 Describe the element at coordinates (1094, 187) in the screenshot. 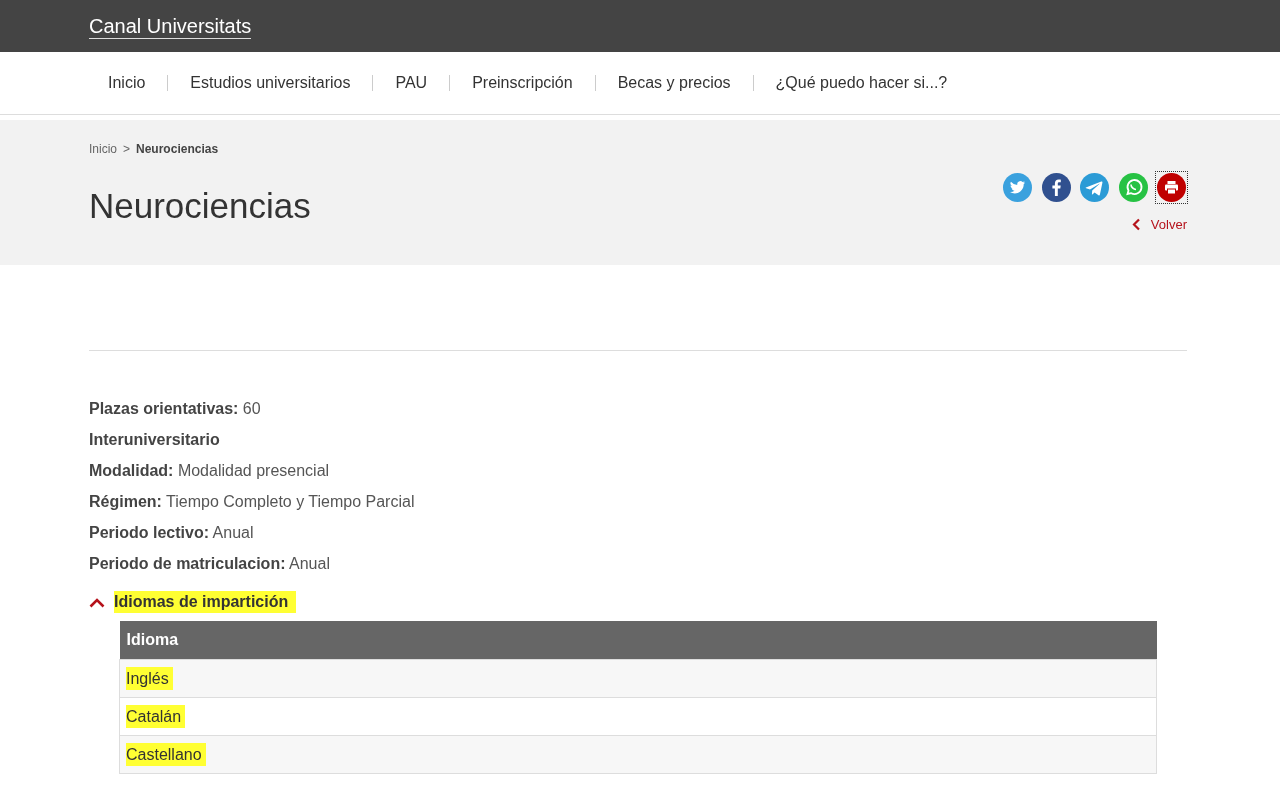

I see `paper-plane-icon` at that location.